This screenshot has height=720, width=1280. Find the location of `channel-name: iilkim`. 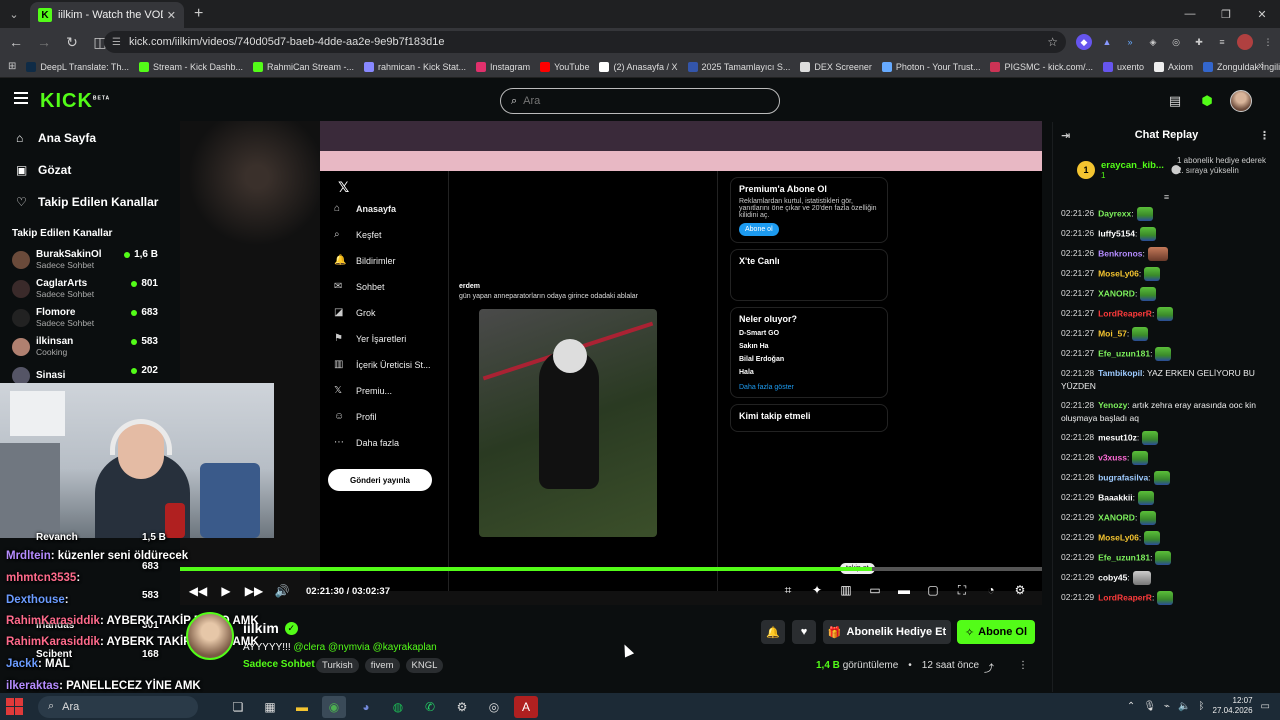

channel-name: iilkim is located at coordinates (261, 628).